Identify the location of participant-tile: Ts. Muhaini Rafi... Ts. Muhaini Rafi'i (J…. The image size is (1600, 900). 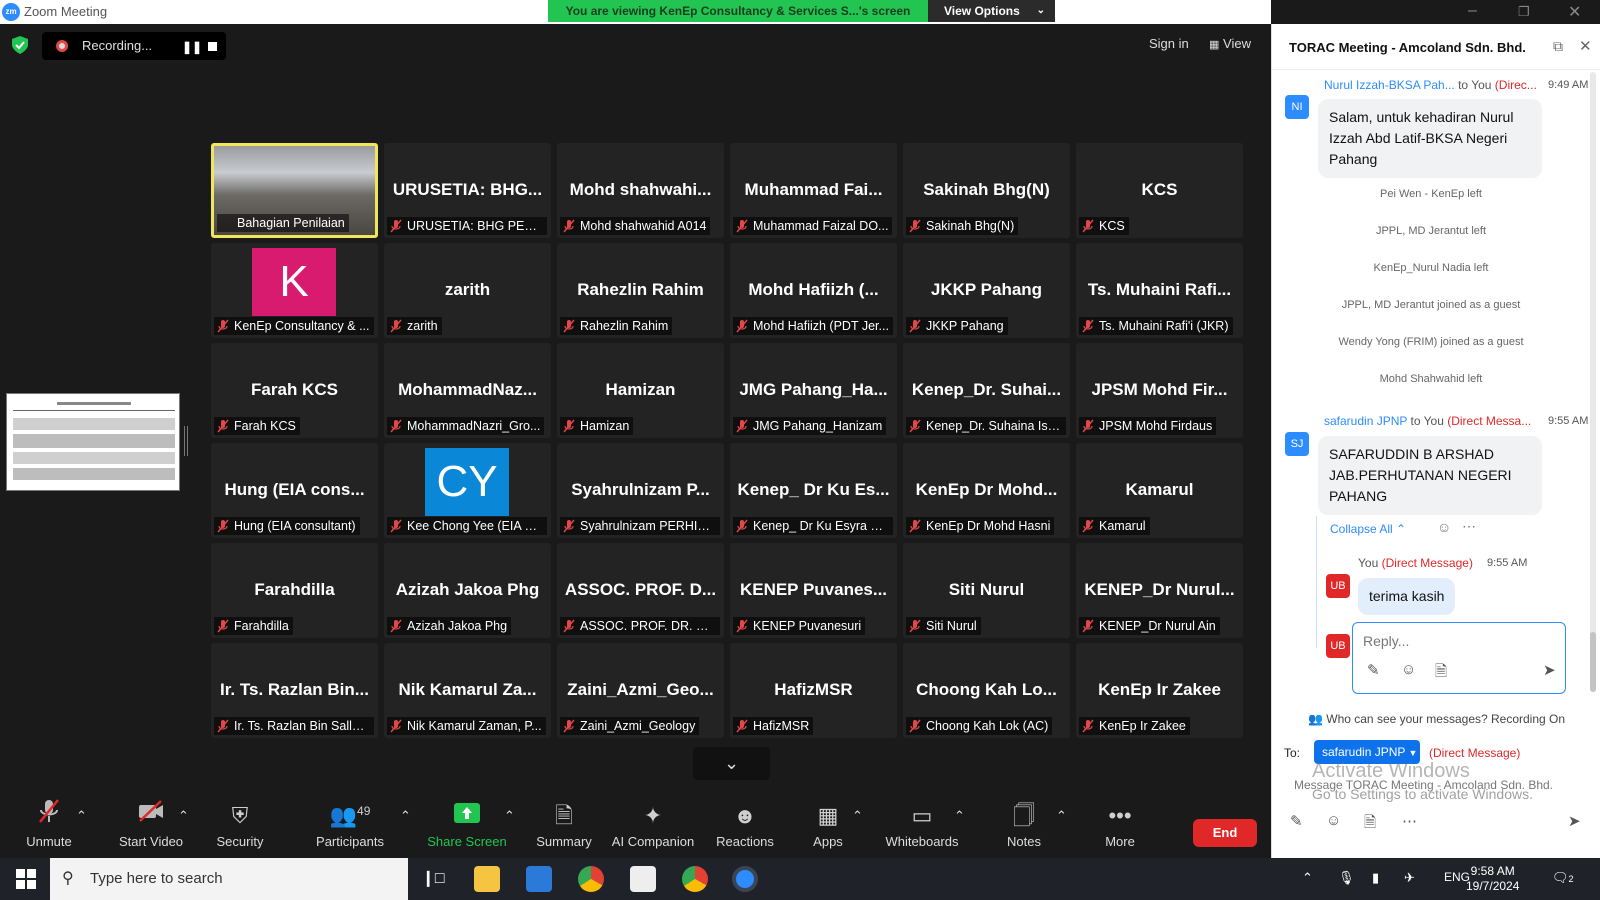
(1159, 290).